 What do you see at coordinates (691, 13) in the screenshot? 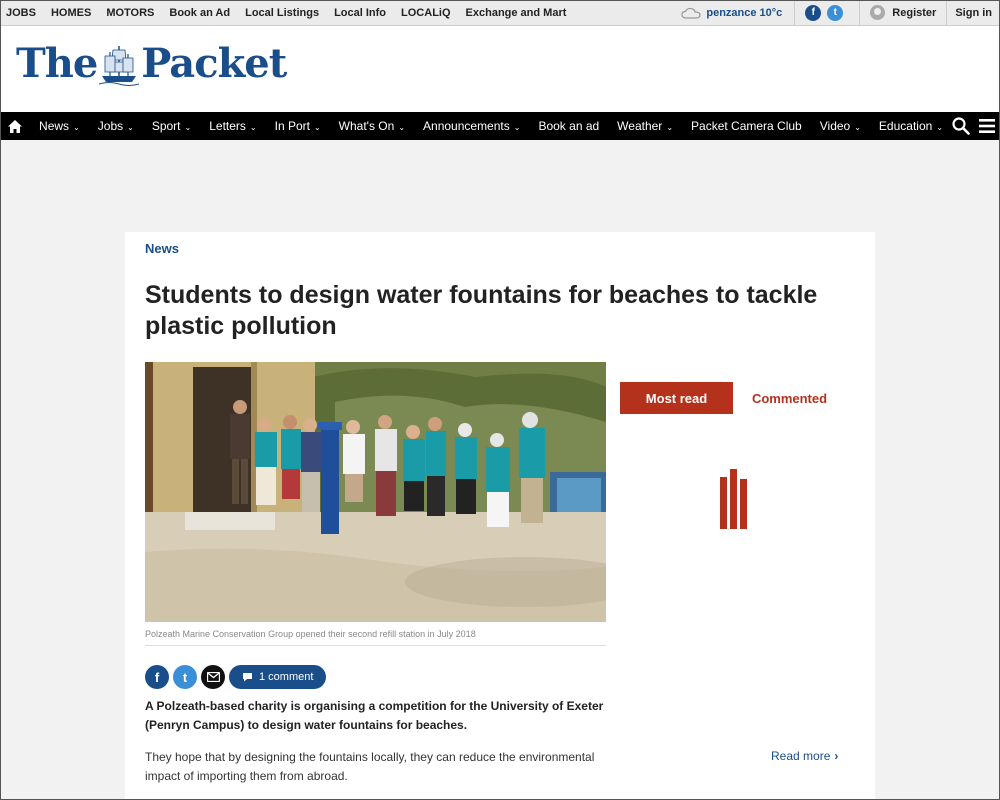
I see `cloud-icon` at bounding box center [691, 13].